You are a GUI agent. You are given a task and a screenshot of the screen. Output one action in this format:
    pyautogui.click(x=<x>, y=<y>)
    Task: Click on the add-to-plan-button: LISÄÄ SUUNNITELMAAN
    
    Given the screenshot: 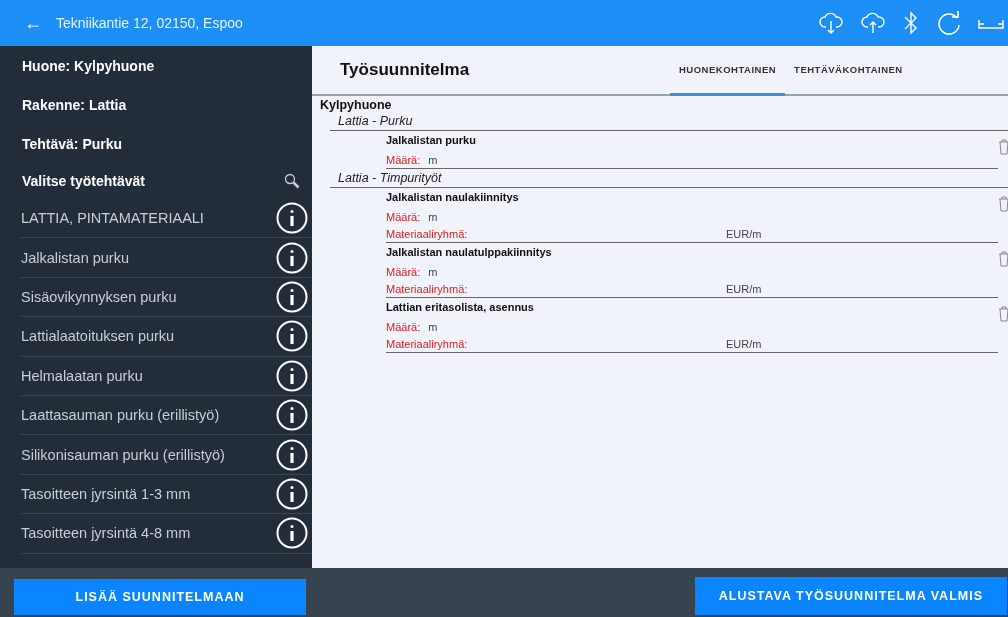 What is the action you would take?
    pyautogui.click(x=160, y=597)
    